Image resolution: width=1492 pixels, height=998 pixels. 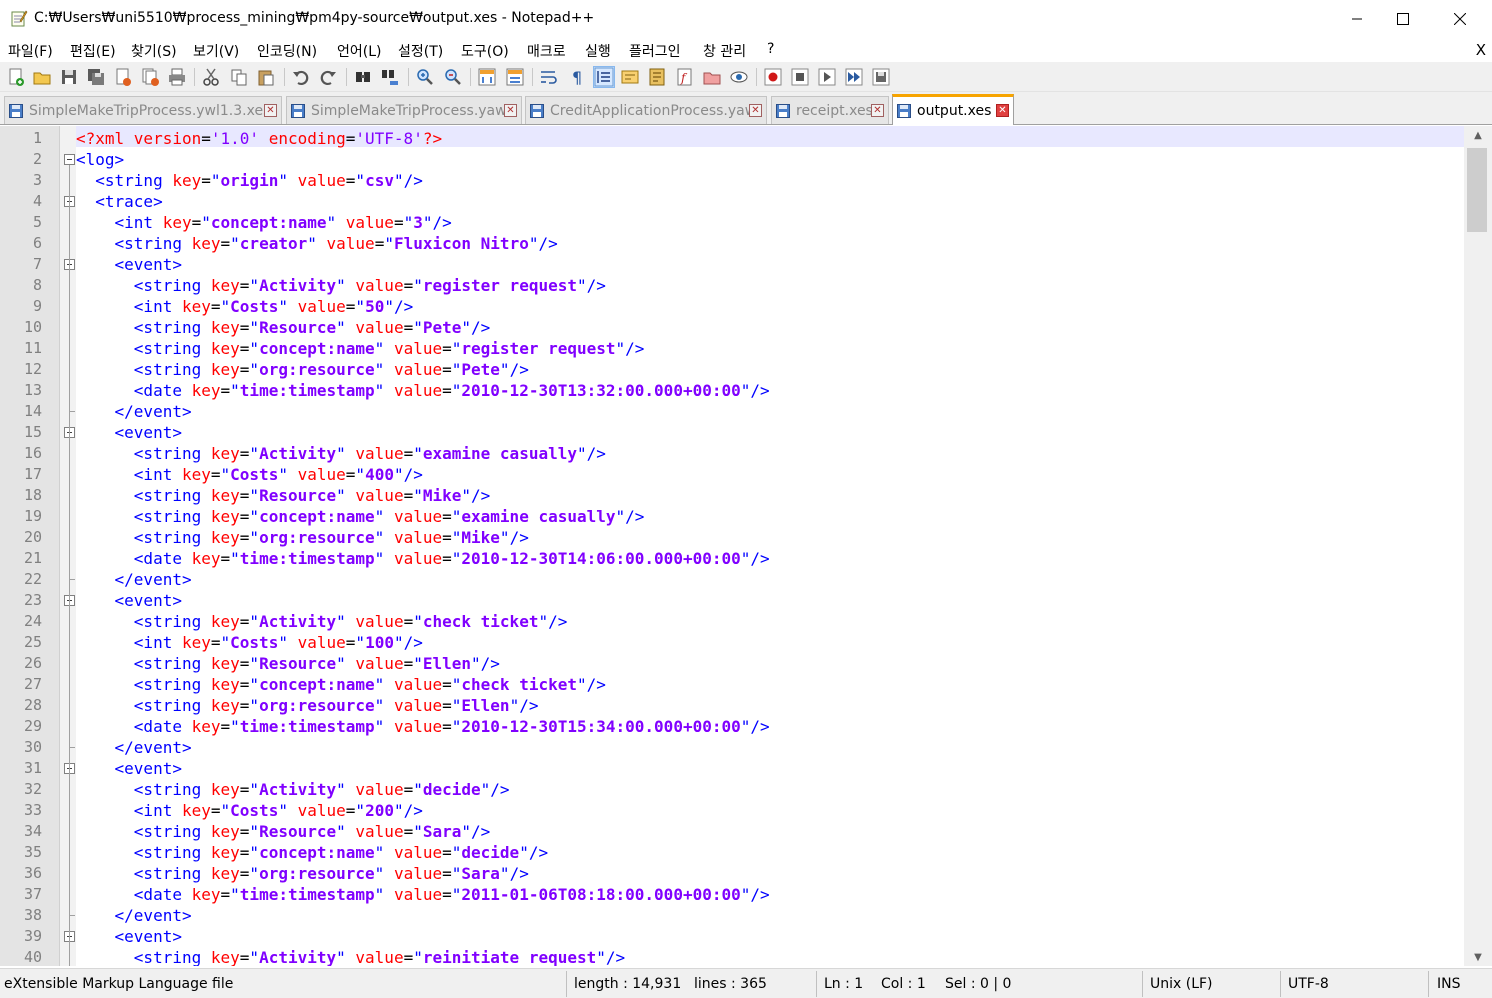 What do you see at coordinates (390, 77) in the screenshot?
I see `replace-icon` at bounding box center [390, 77].